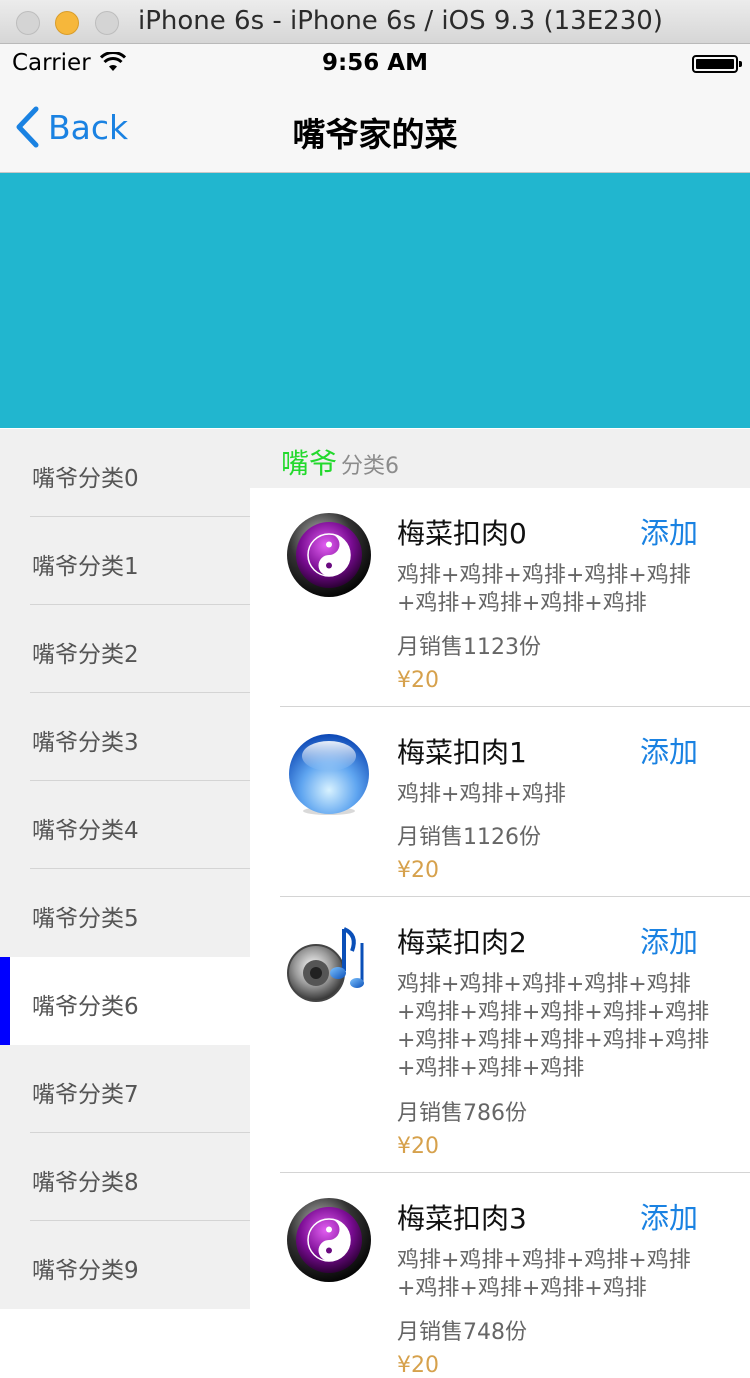  I want to click on sidebar-item-label: 嘴爷分类8, so click(85, 1183).